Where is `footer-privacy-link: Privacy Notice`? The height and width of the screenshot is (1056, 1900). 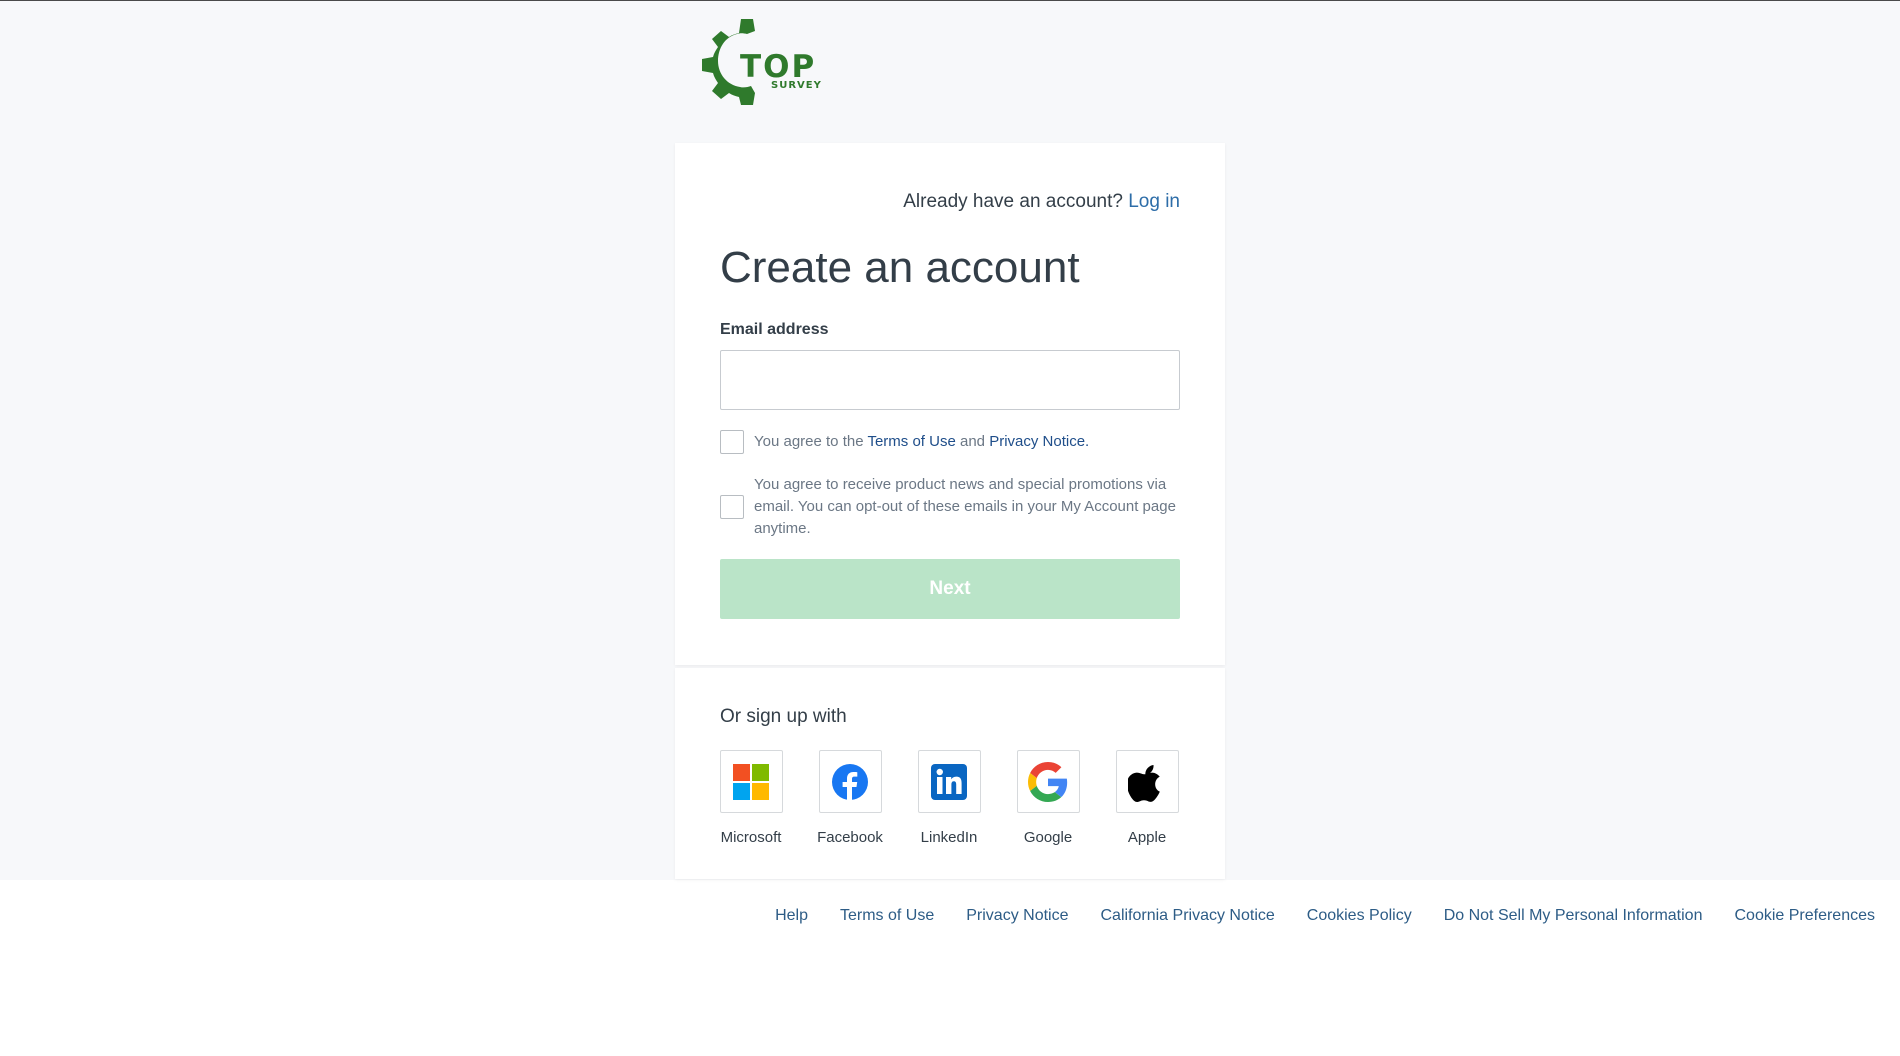 footer-privacy-link: Privacy Notice is located at coordinates (1017, 916).